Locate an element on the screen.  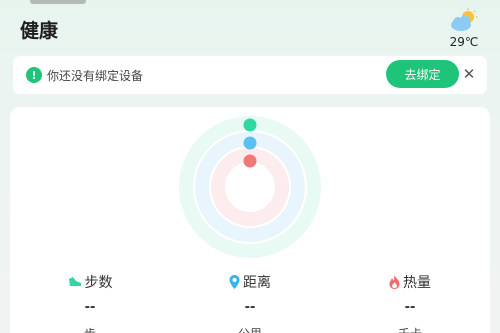
stat-steps: 步数 -- 步 is located at coordinates (90, 302).